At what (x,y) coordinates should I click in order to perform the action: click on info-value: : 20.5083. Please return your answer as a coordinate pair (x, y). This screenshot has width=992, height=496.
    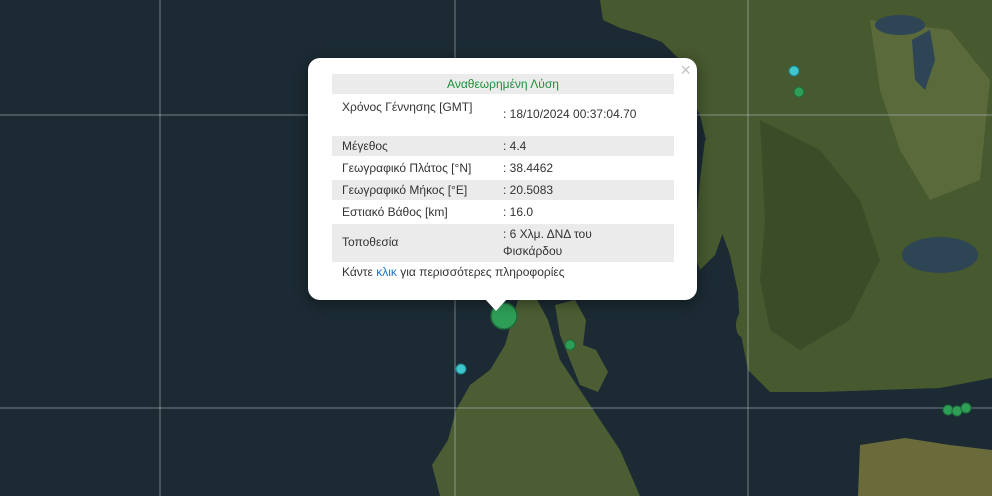
    Looking at the image, I should click on (528, 190).